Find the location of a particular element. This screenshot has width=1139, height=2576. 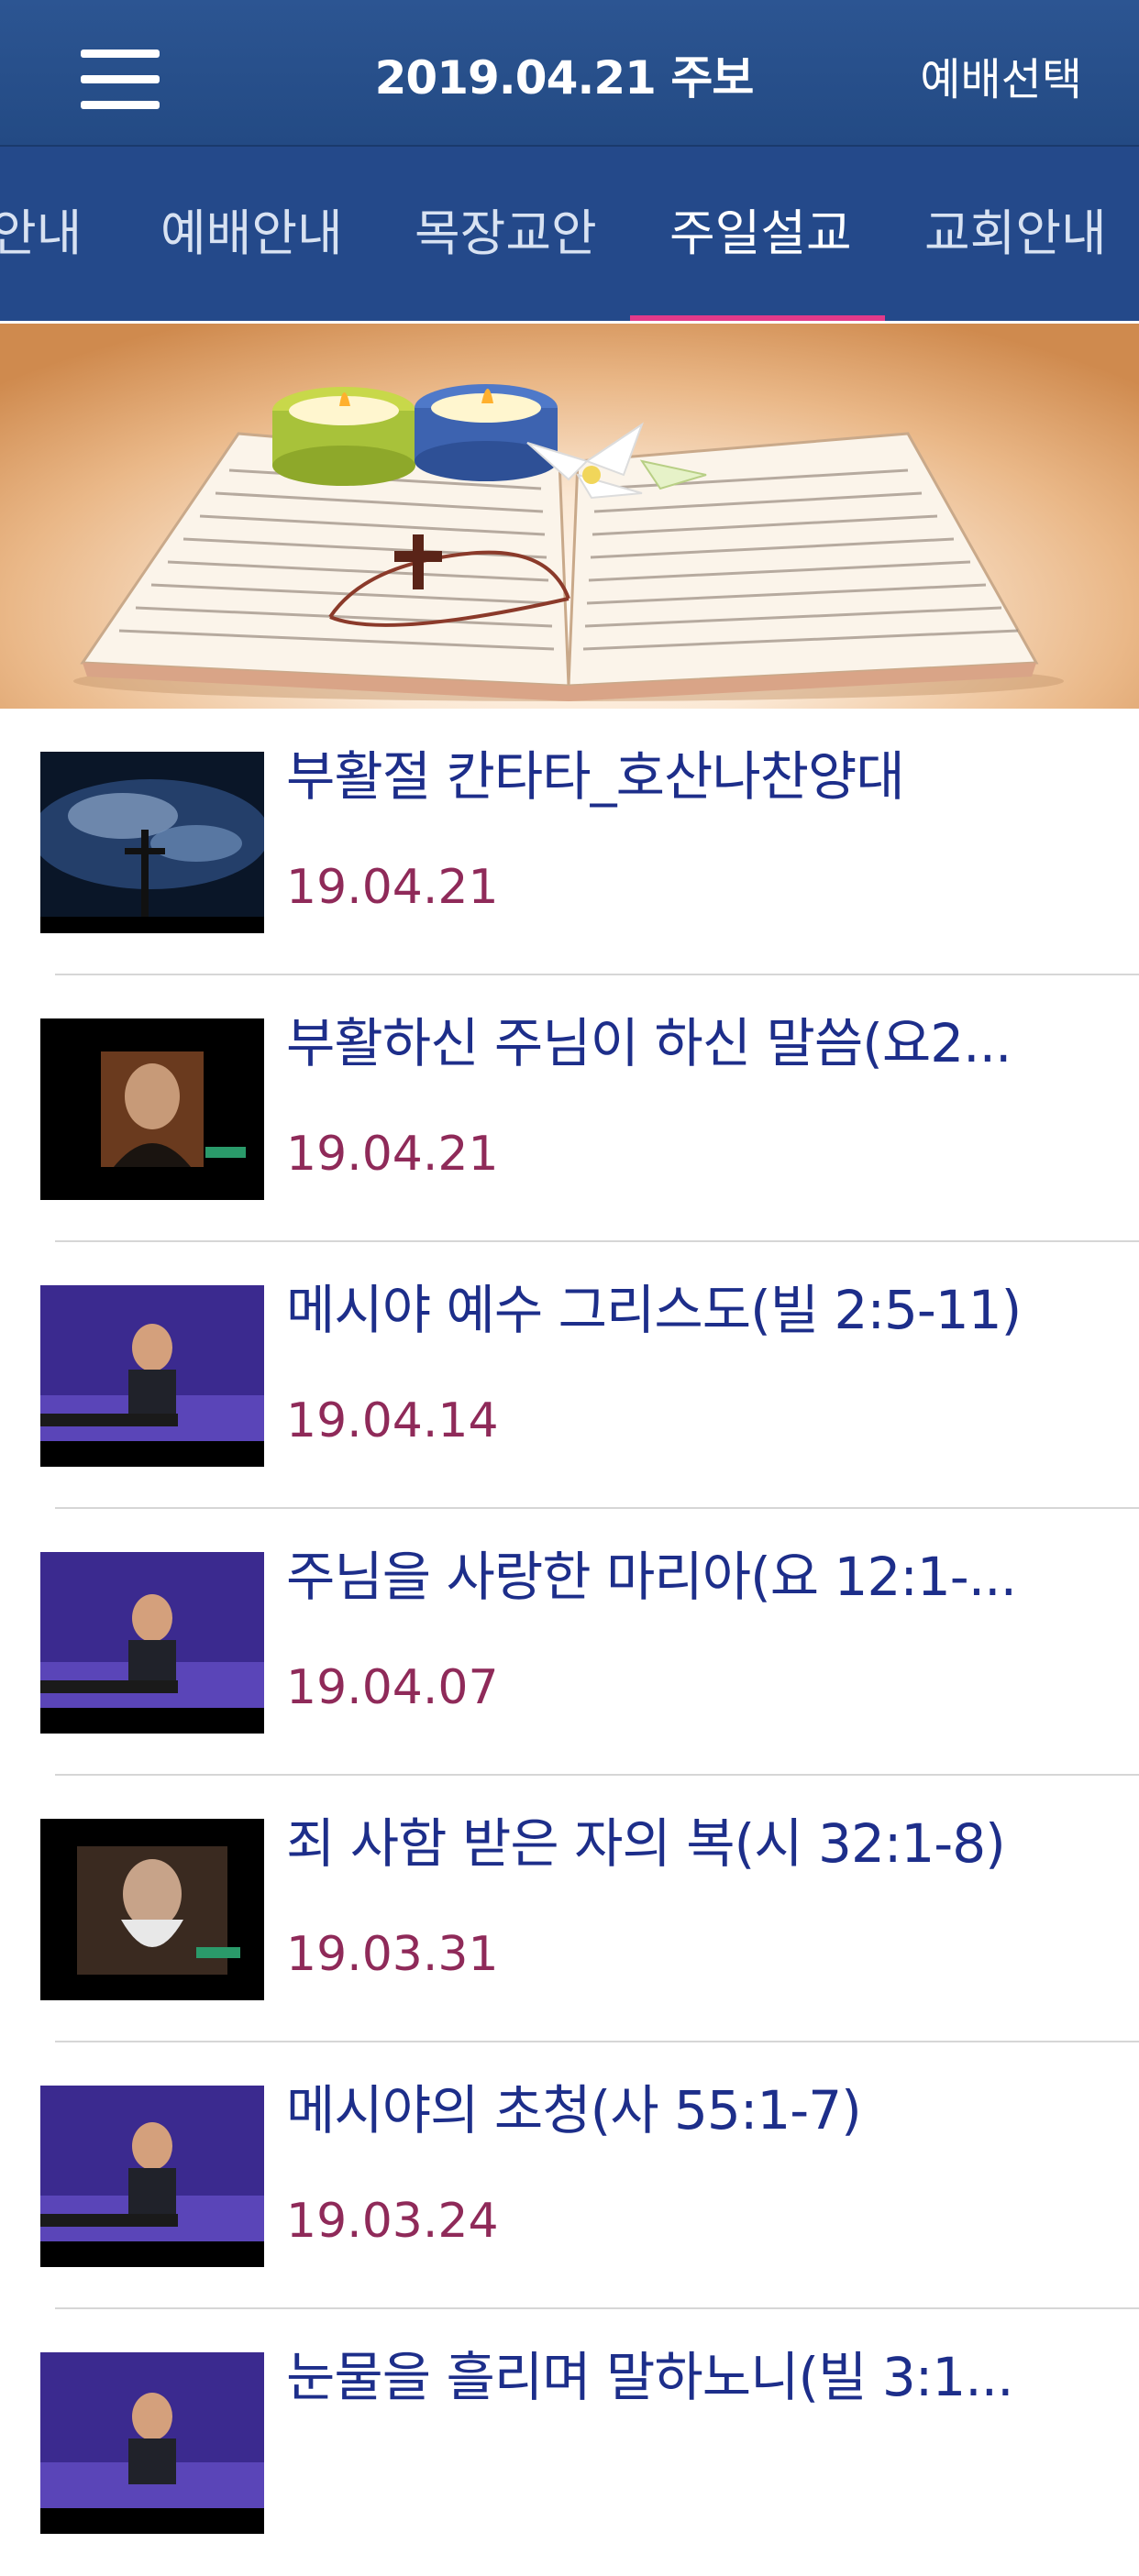

hamburger-icon is located at coordinates (120, 79).